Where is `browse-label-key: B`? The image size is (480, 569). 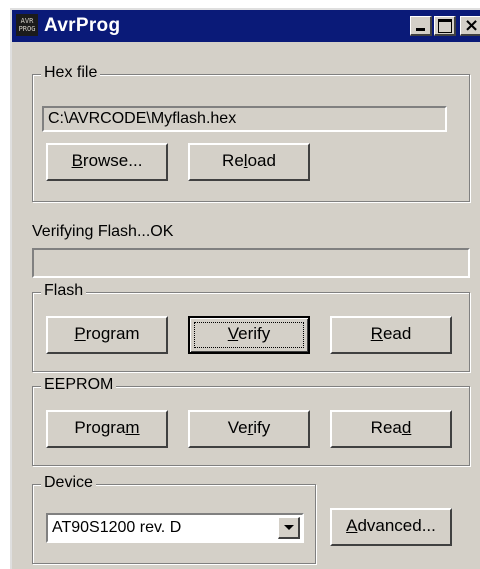 browse-label-key: B is located at coordinates (77, 160).